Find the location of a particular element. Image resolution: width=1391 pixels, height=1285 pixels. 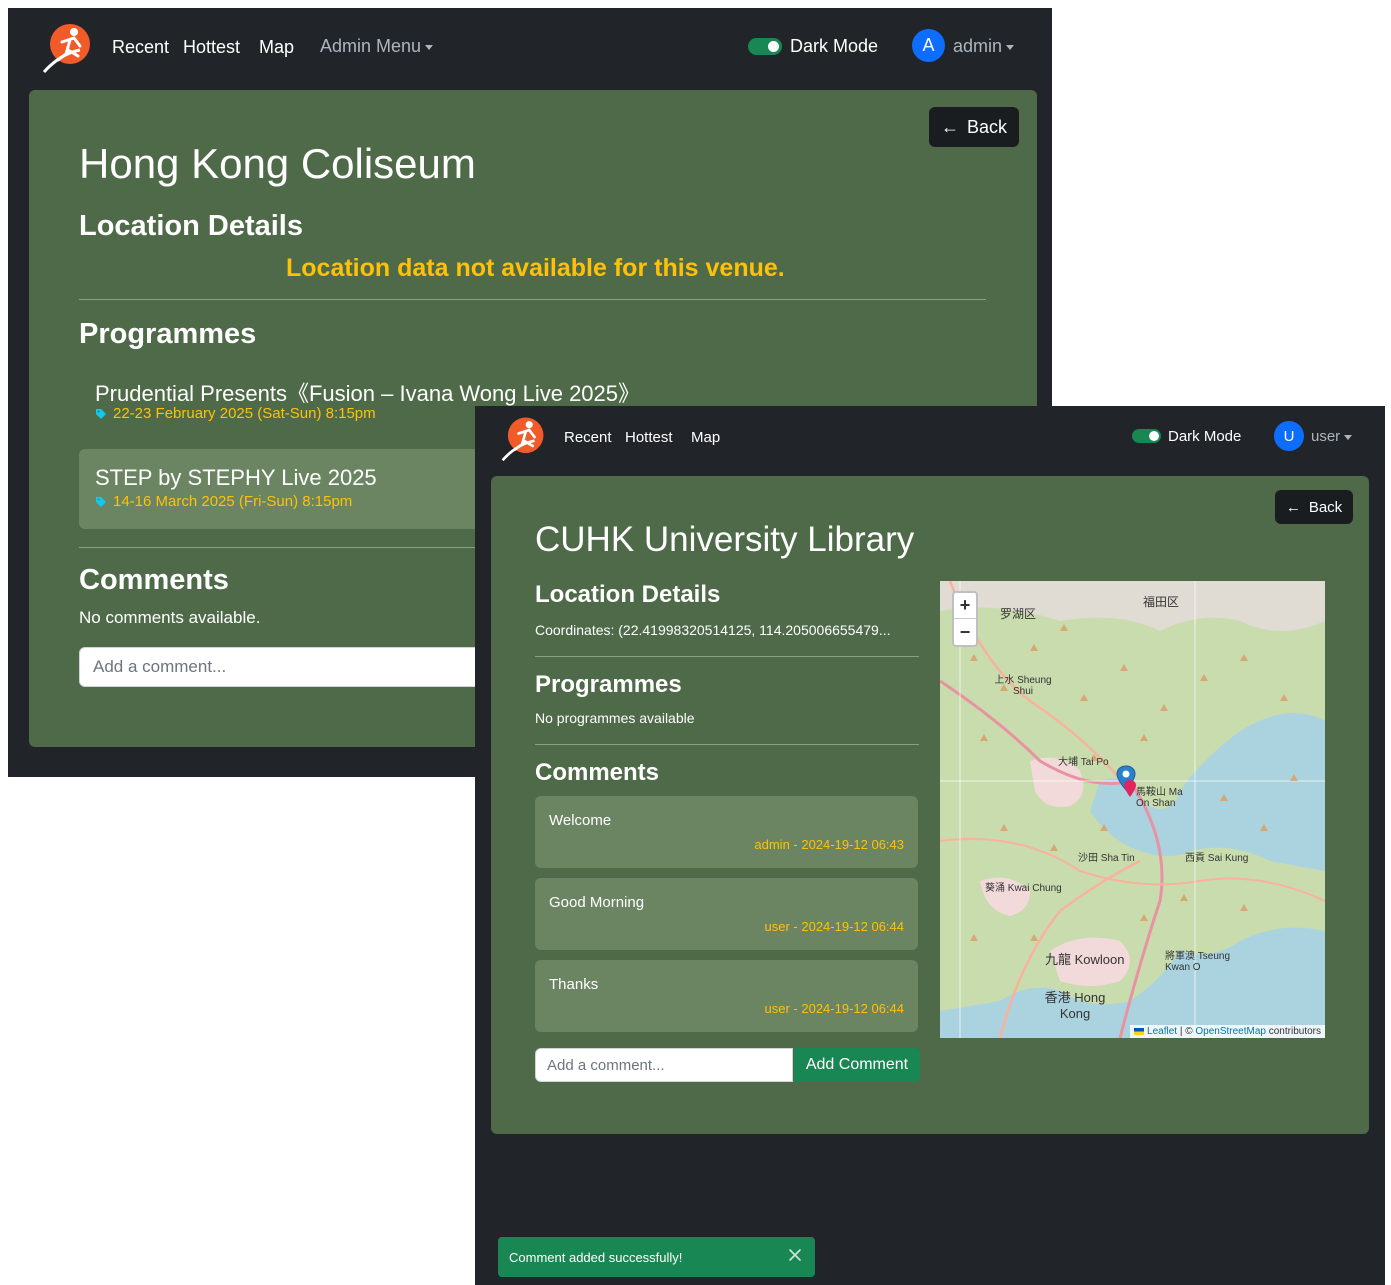

close-icon is located at coordinates (795, 1255).